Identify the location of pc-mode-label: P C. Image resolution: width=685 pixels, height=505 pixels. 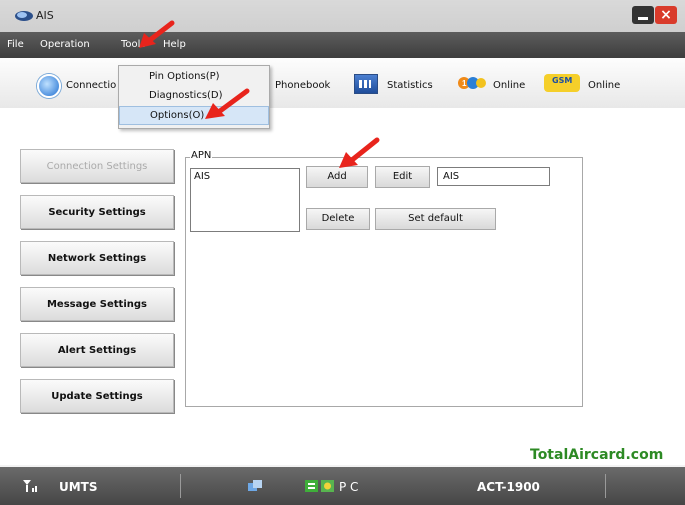
(349, 487).